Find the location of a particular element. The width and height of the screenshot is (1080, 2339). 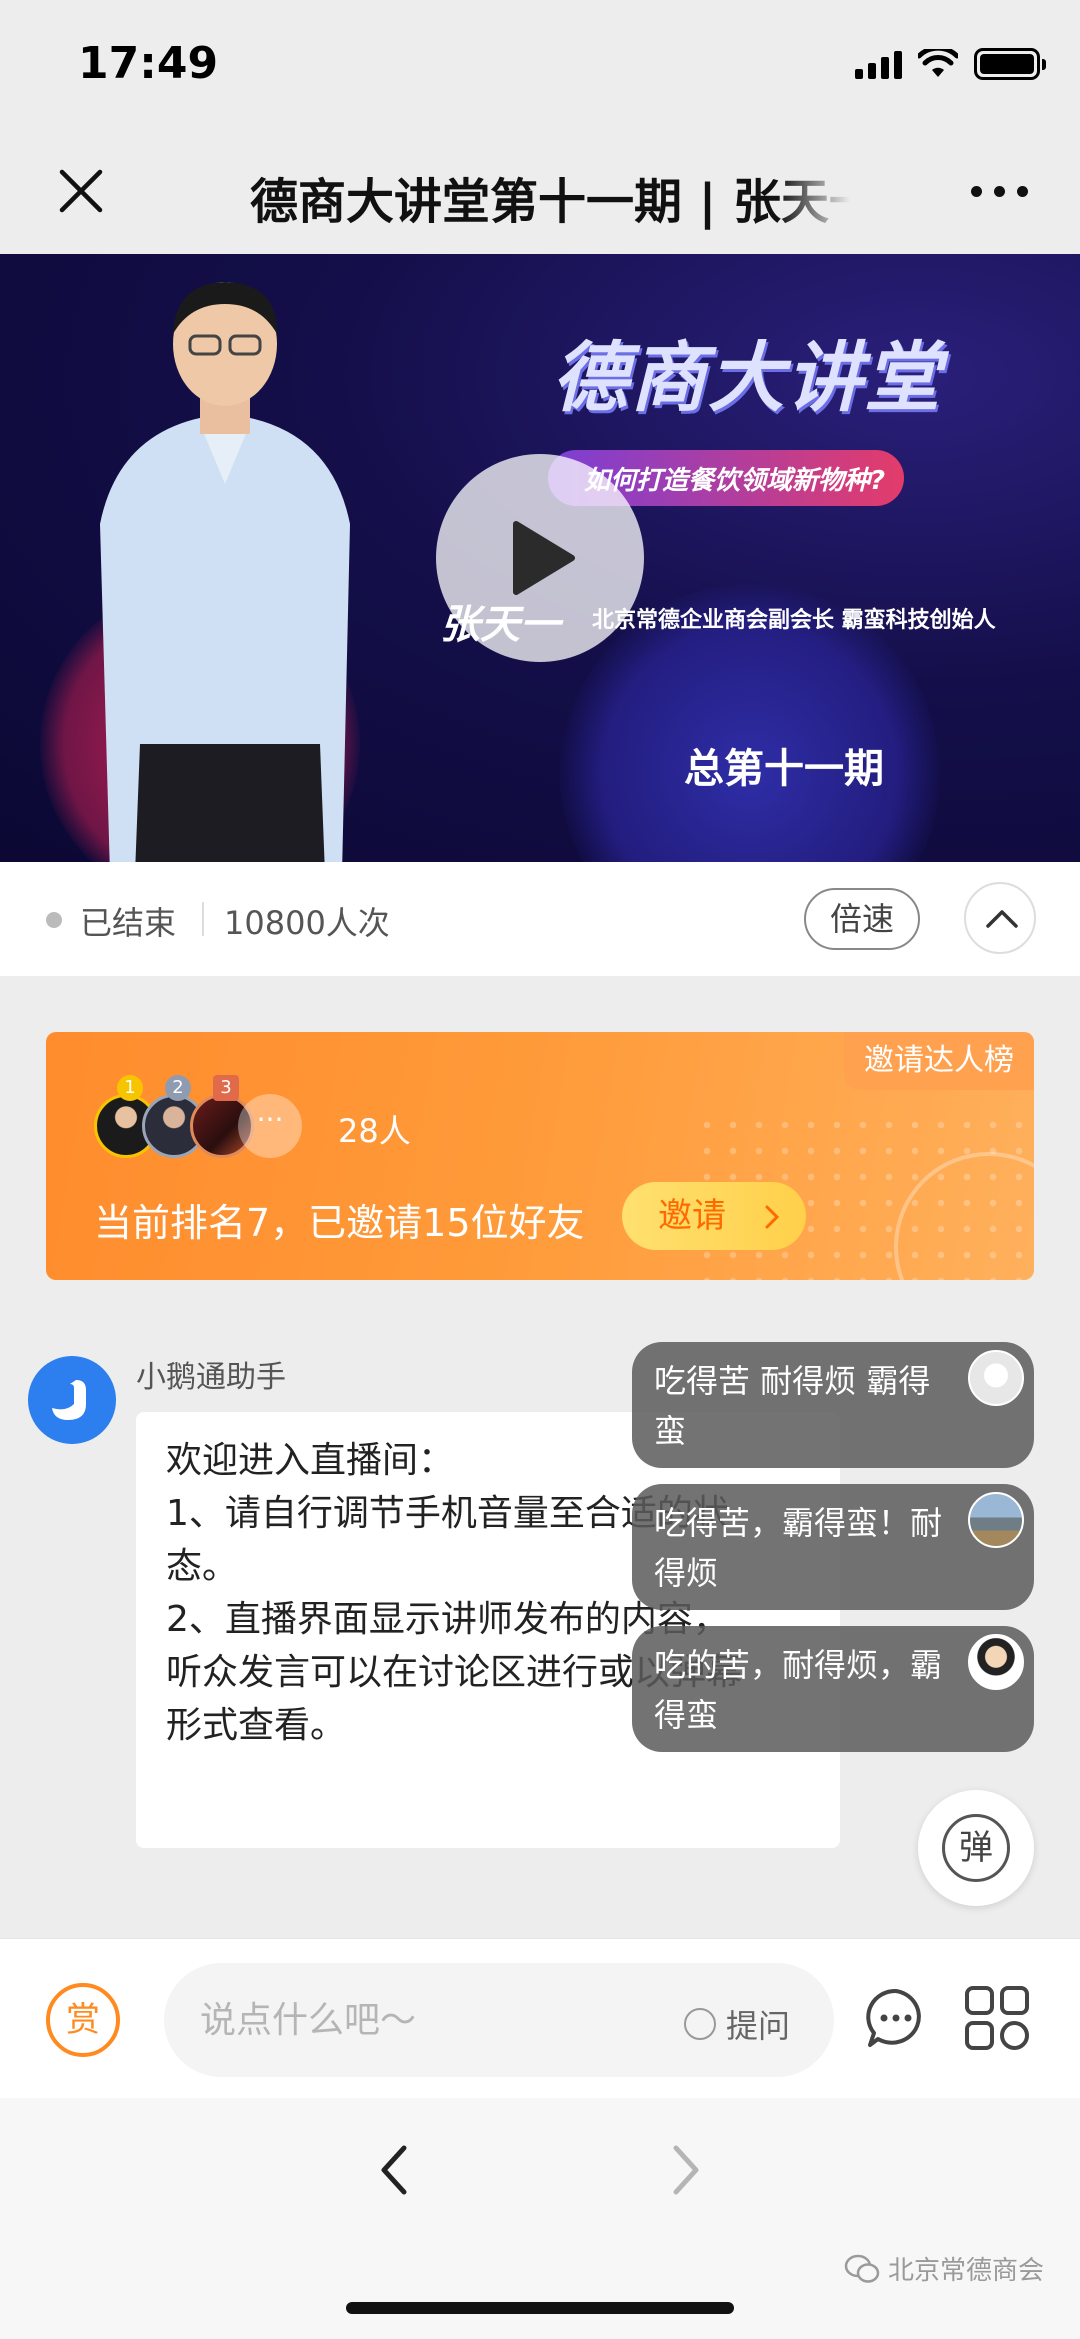

input-bar: 赏 提问 is located at coordinates (540, 2018).